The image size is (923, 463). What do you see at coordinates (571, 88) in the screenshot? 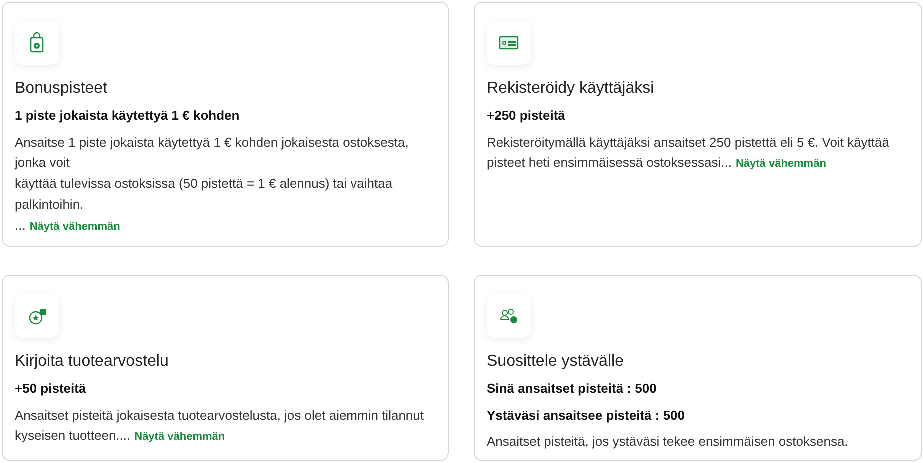
I see `card-title: Rekisteröidy käyttäjäksi` at bounding box center [571, 88].